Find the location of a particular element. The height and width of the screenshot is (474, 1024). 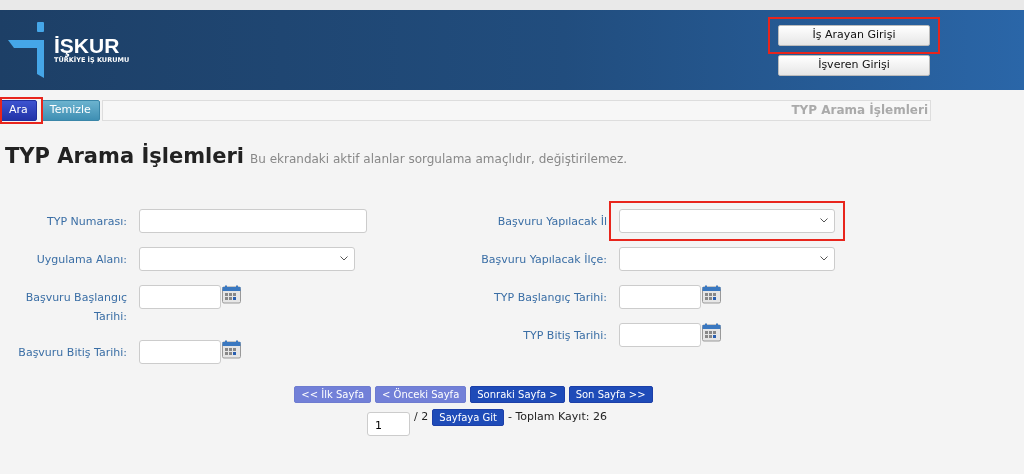

field-label: TYP Başlangıç Tarihi: is located at coordinates (550, 297).